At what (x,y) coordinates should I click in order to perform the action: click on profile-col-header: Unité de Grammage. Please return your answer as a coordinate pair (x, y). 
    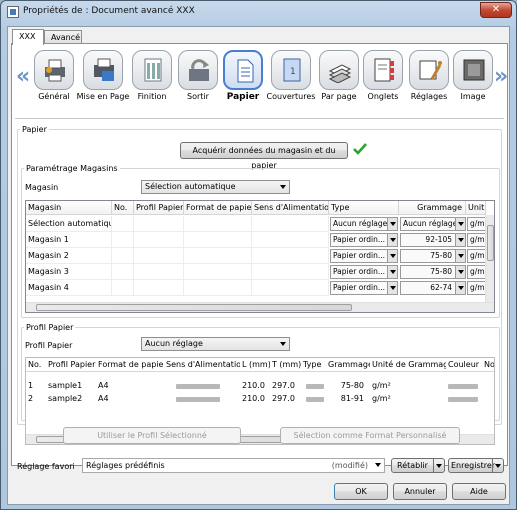
    Looking at the image, I should click on (408, 365).